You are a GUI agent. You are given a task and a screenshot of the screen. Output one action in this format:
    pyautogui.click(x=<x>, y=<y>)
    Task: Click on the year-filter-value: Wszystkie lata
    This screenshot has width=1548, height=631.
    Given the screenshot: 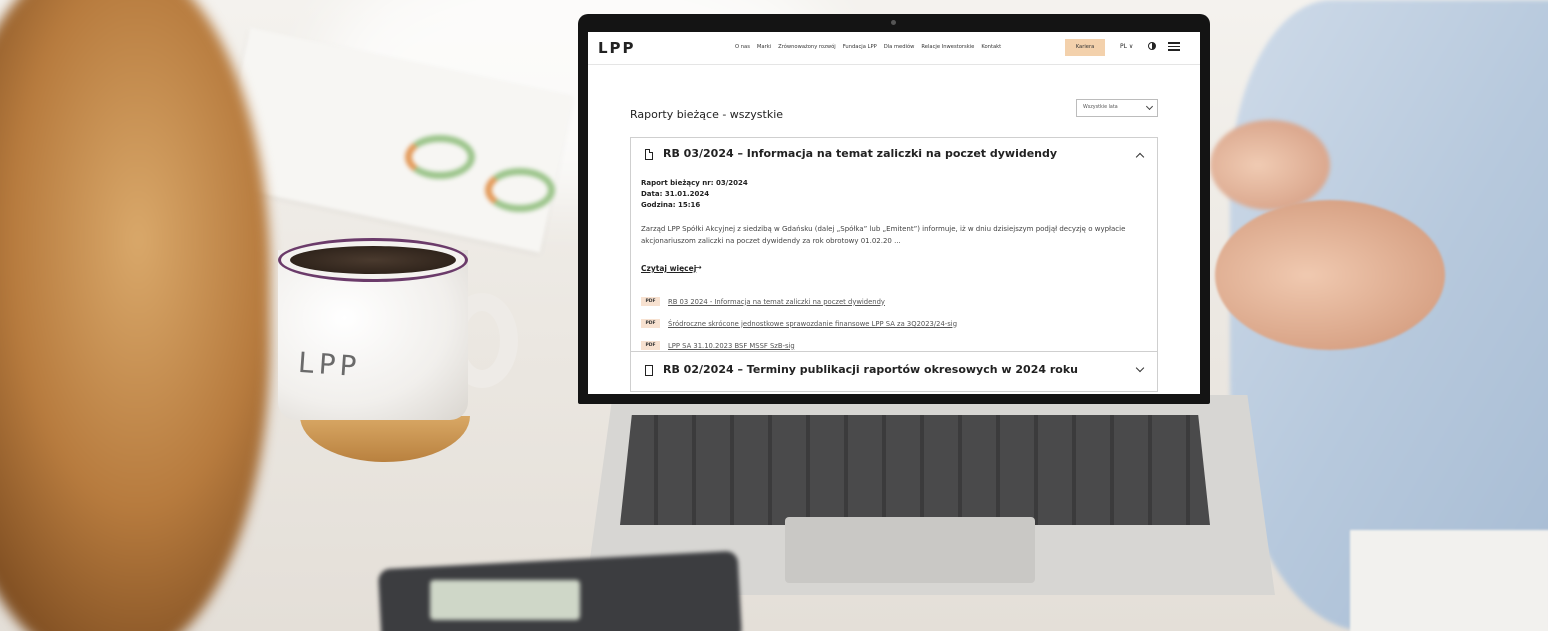 What is the action you would take?
    pyautogui.click(x=1100, y=107)
    